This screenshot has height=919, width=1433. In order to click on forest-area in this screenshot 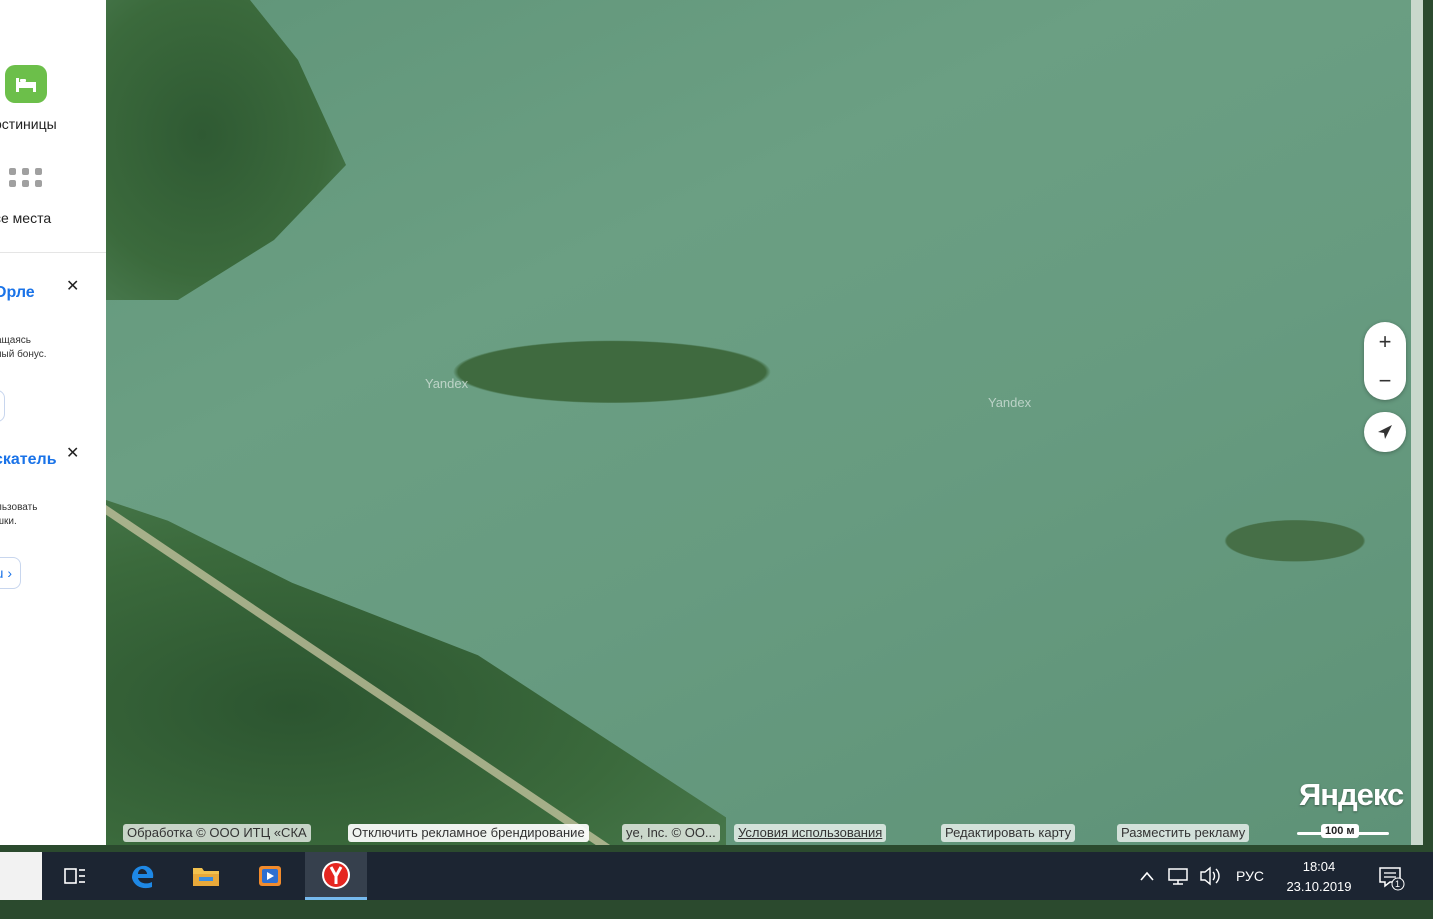, I will do `click(226, 150)`.